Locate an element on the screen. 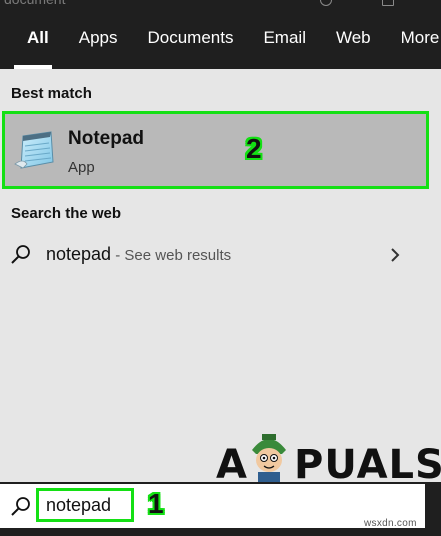 This screenshot has height=536, width=441. credit-text: wsxdn.com is located at coordinates (390, 523).